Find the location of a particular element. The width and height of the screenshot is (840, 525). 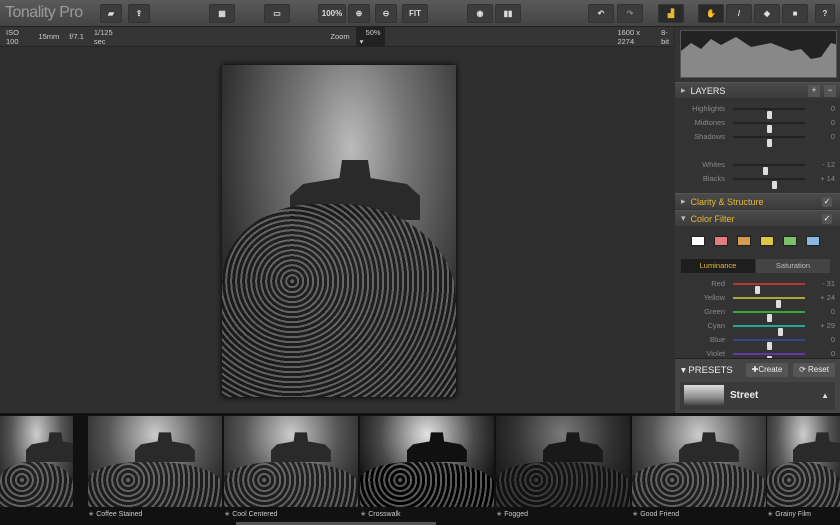

slider-label: Highlights is located at coordinates (708, 108).